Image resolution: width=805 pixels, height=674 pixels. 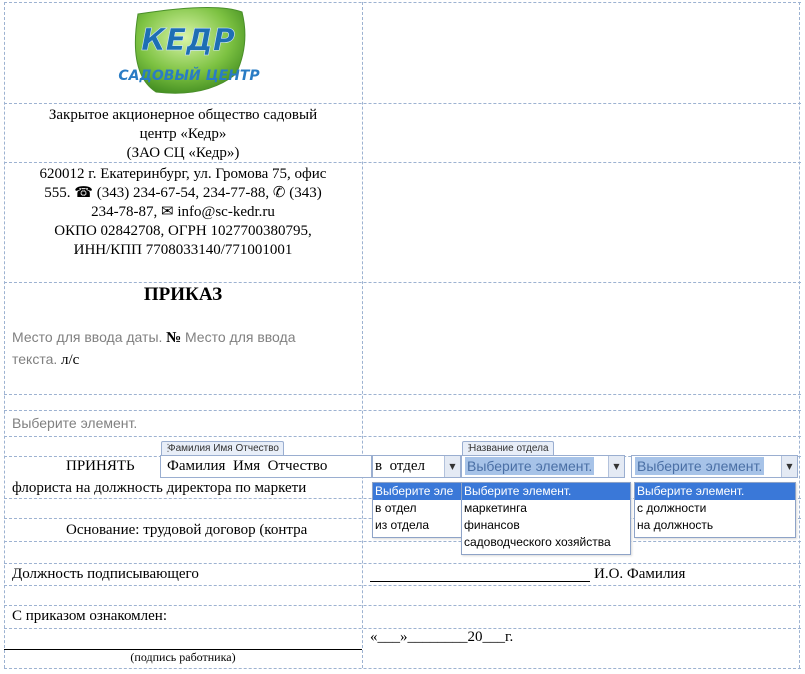 What do you see at coordinates (546, 525) in the screenshot?
I see `list-item: финансов` at bounding box center [546, 525].